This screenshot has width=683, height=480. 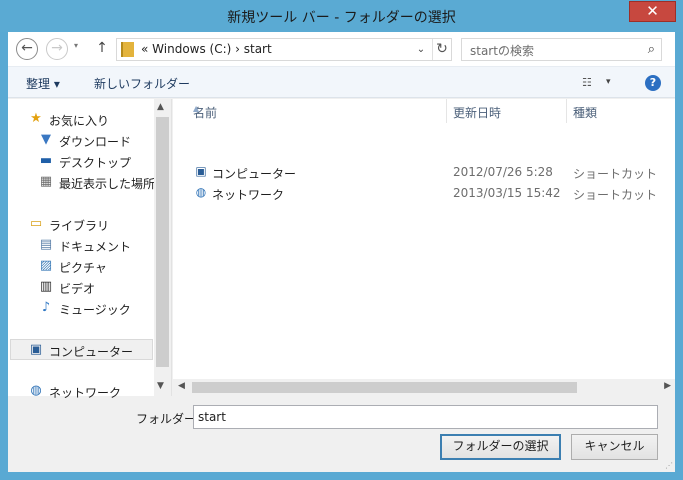 I want to click on sidebar-item-favorites: ★ お気に入り, so click(x=88, y=119).